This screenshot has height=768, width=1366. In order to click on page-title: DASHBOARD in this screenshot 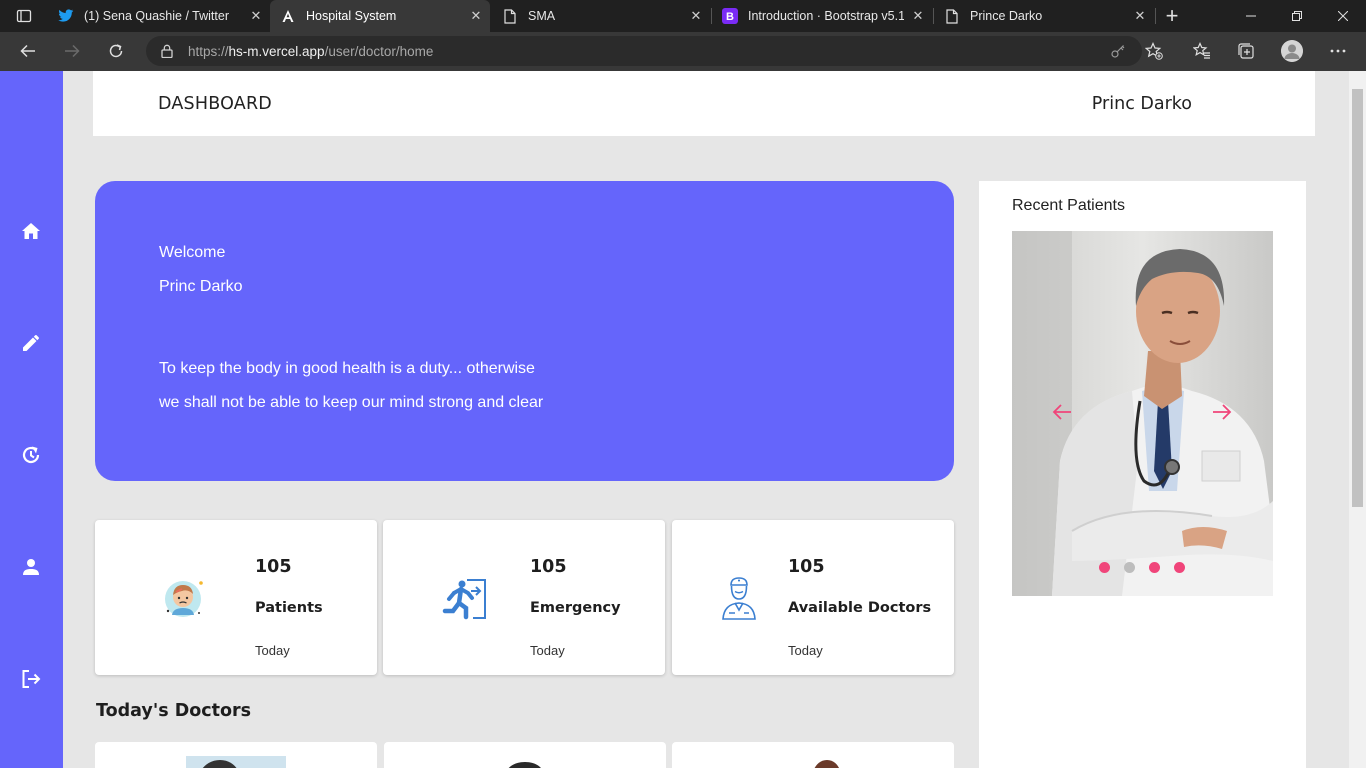, I will do `click(215, 104)`.